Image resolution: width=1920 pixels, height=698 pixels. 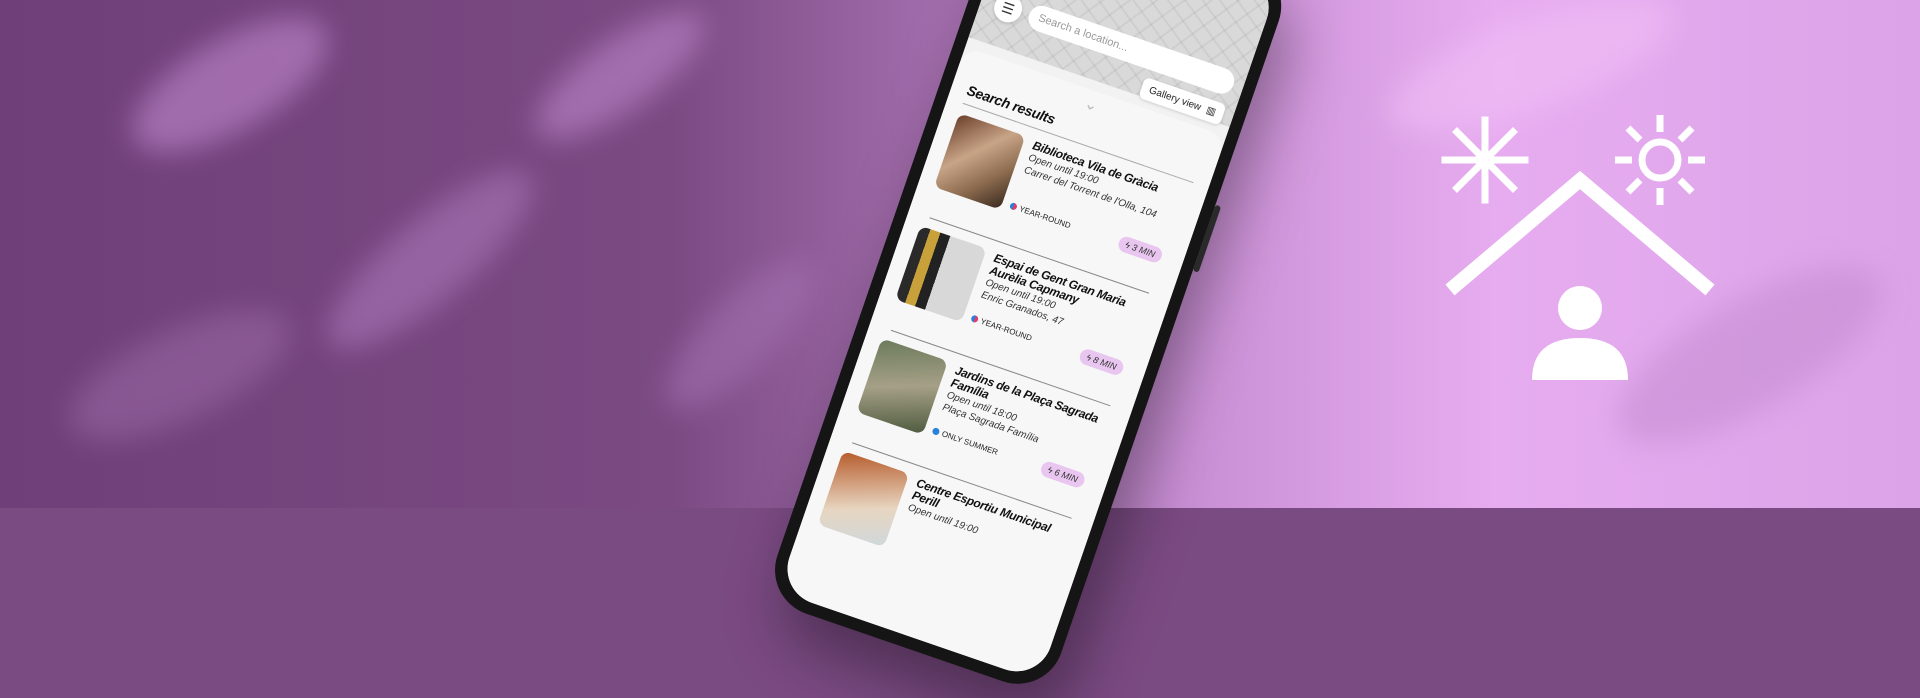 I want to click on person-head-icon, so click(x=1580, y=308).